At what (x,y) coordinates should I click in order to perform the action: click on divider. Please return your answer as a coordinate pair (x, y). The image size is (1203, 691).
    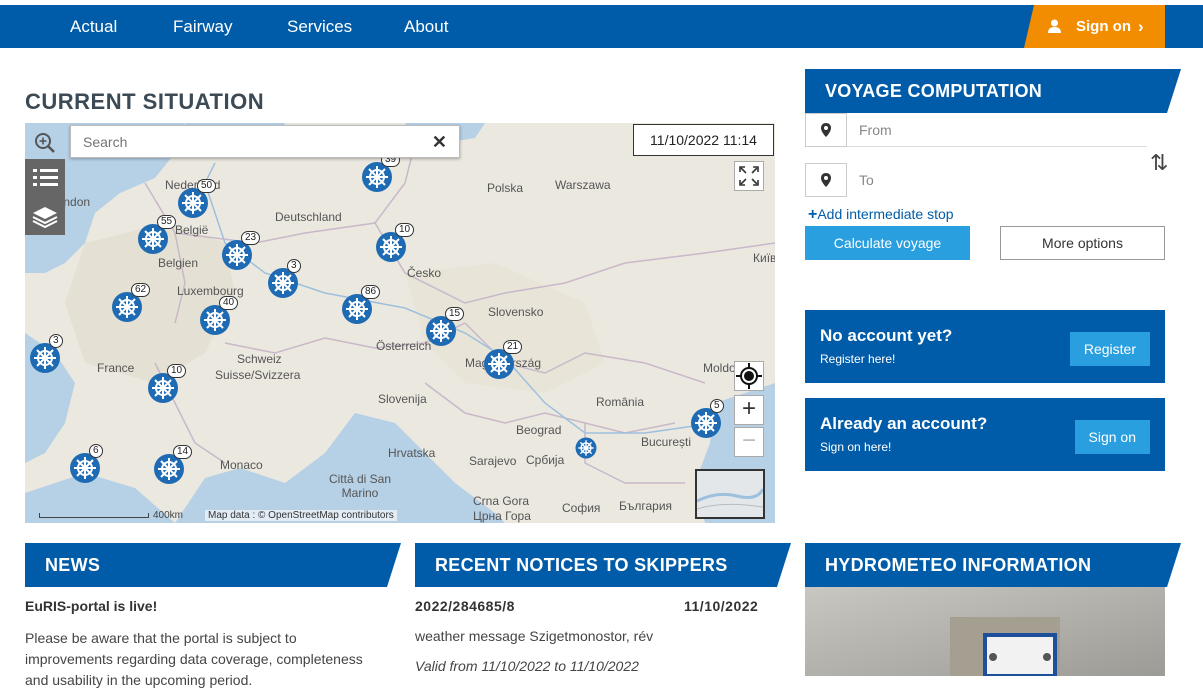
    Looking at the image, I should click on (997, 146).